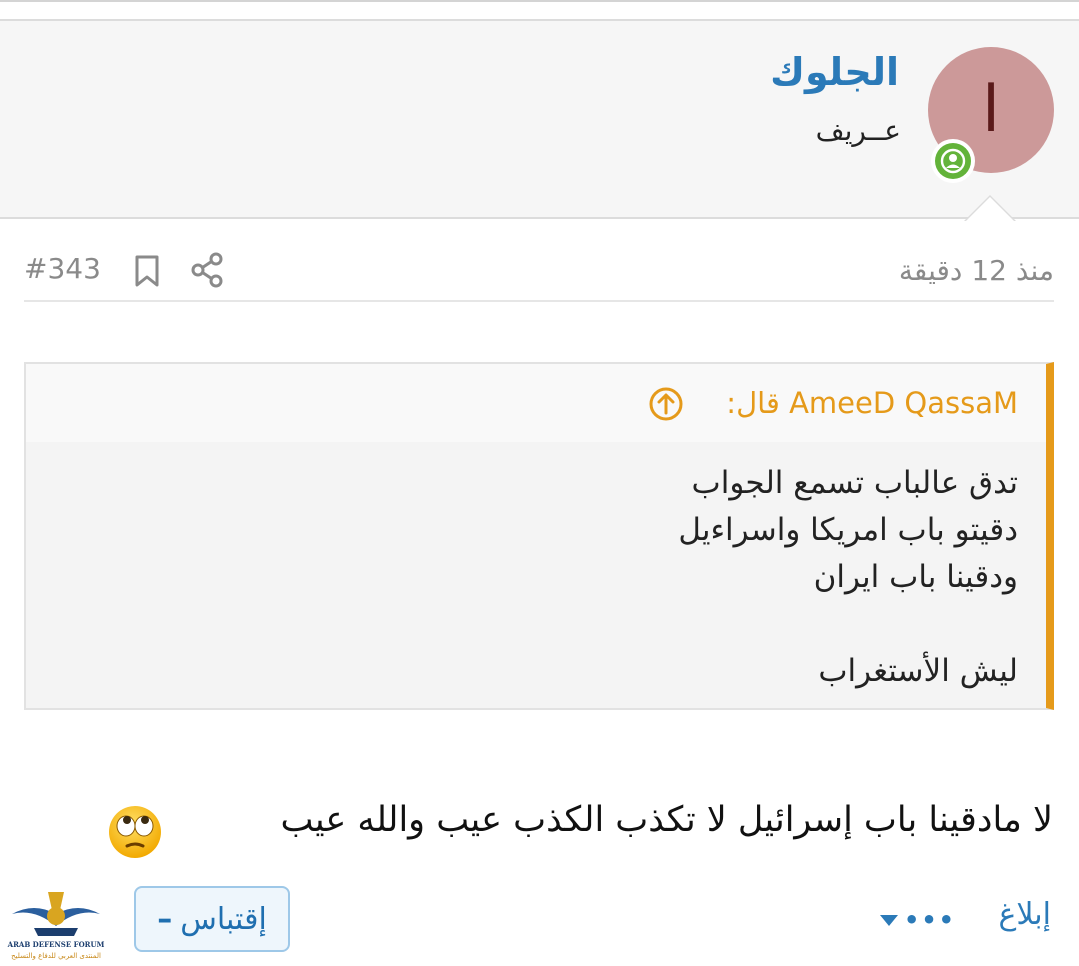  Describe the element at coordinates (930, 920) in the screenshot. I see `more-dots-icon: •••` at that location.